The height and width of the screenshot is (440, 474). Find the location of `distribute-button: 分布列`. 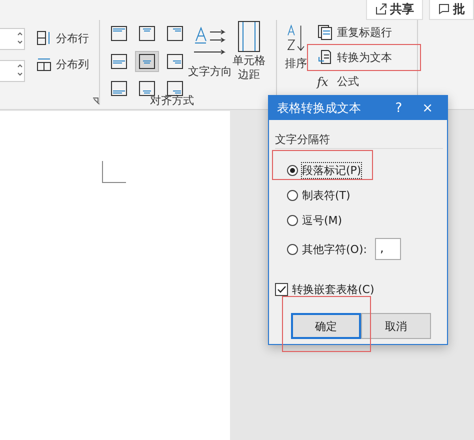

distribute-button: 分布列 is located at coordinates (62, 64).